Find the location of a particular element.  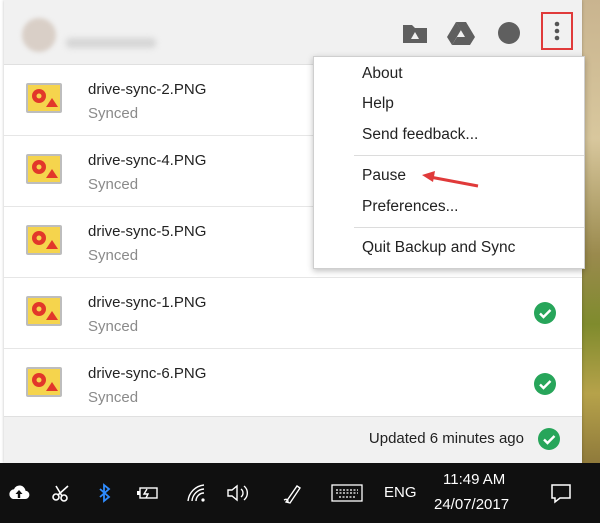

open-folder-icon is located at coordinates (415, 33).